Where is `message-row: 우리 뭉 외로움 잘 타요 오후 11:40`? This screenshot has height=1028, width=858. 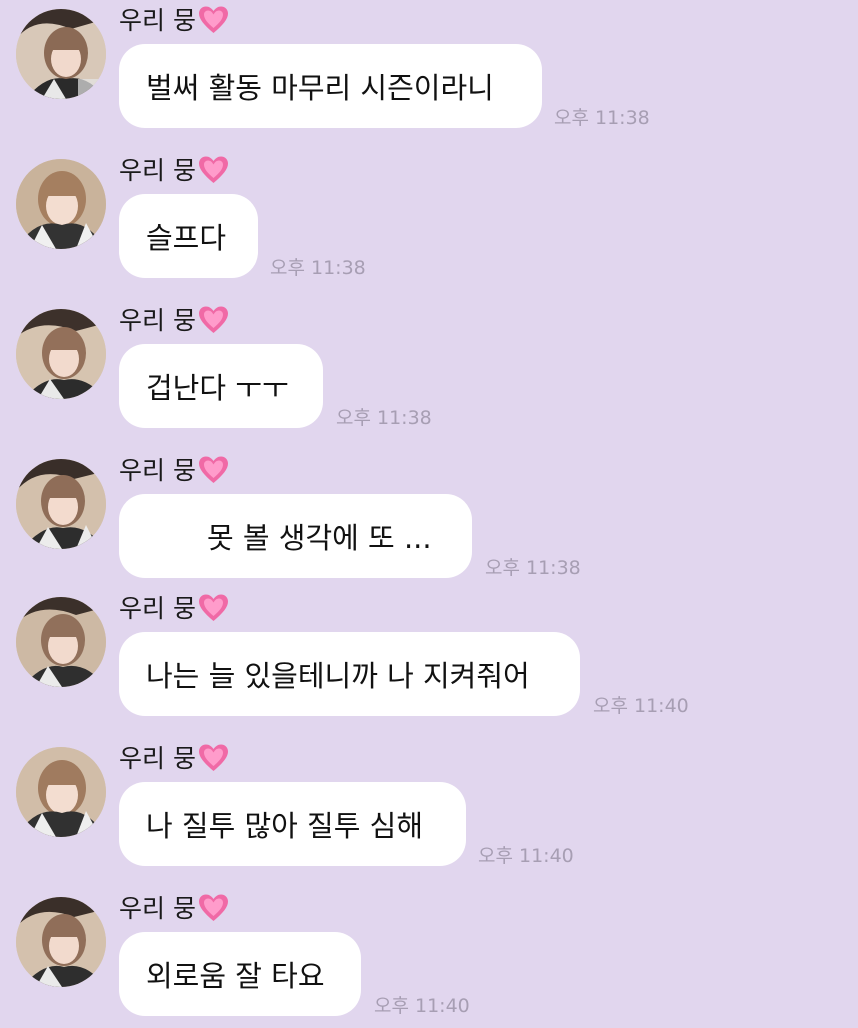 message-row: 우리 뭉 외로움 잘 타요 오후 11:40 is located at coordinates (429, 958).